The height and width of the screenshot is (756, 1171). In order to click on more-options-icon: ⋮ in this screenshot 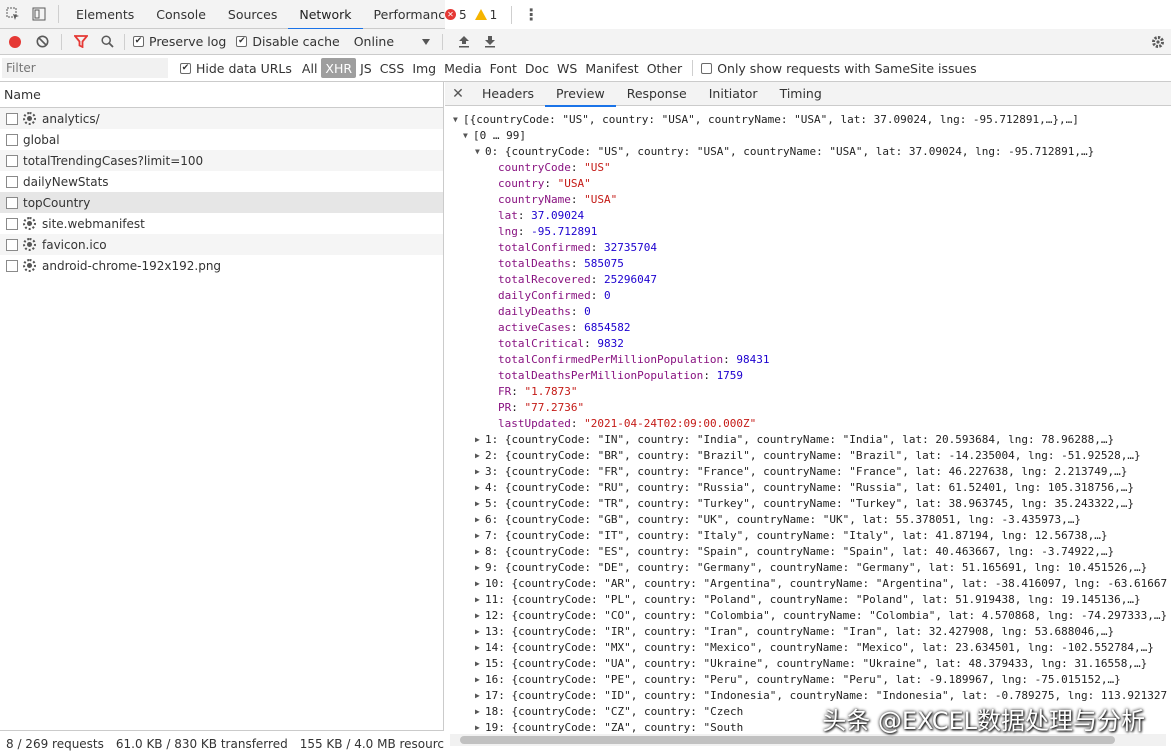, I will do `click(531, 14)`.